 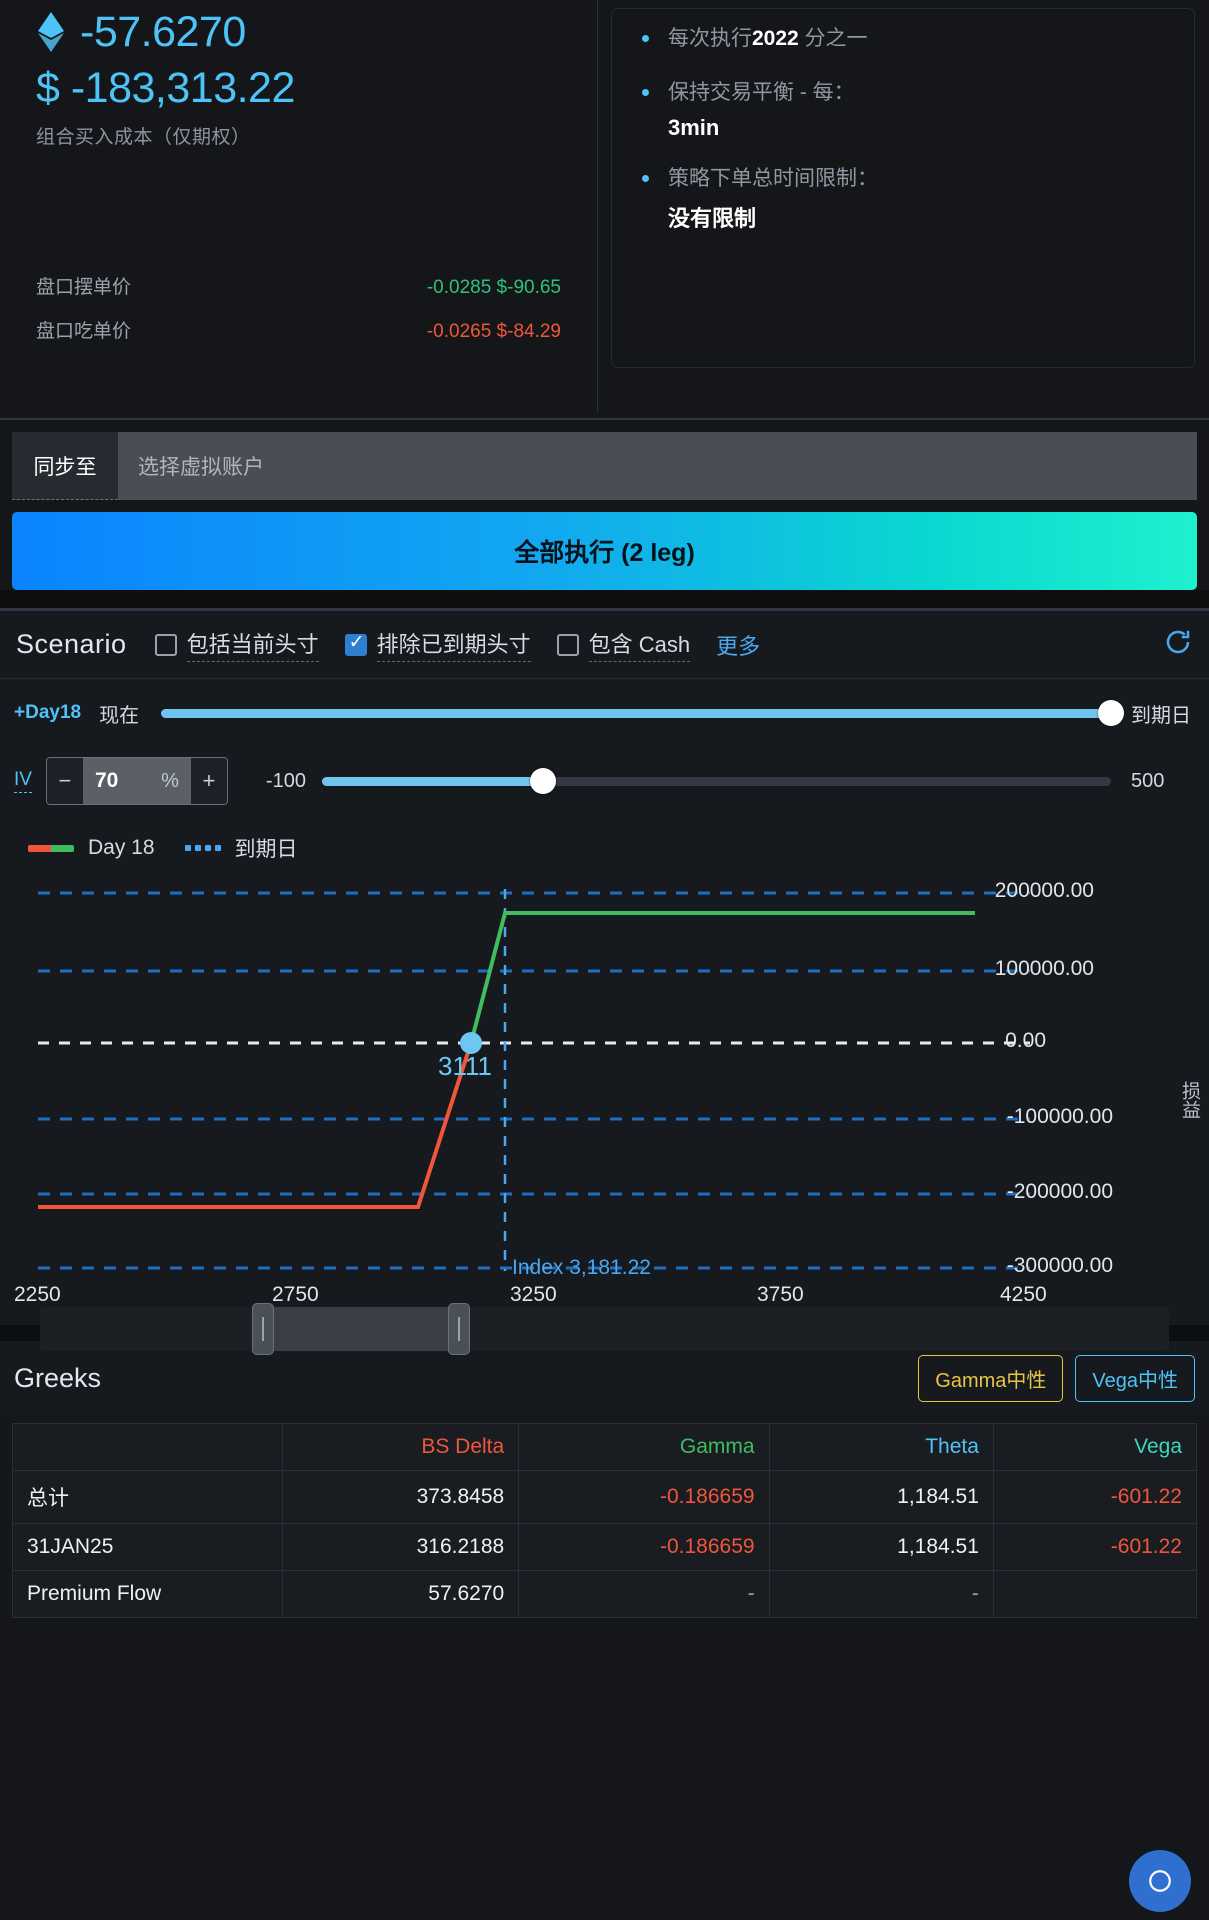 I want to click on day-slider-fill, so click(x=636, y=713).